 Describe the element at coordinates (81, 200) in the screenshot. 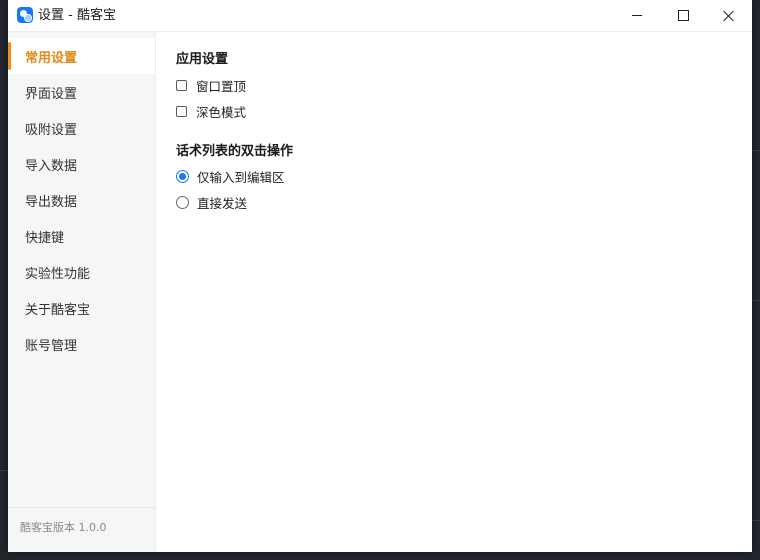

I see `sidebar-item-export-data: 导出数据` at that location.